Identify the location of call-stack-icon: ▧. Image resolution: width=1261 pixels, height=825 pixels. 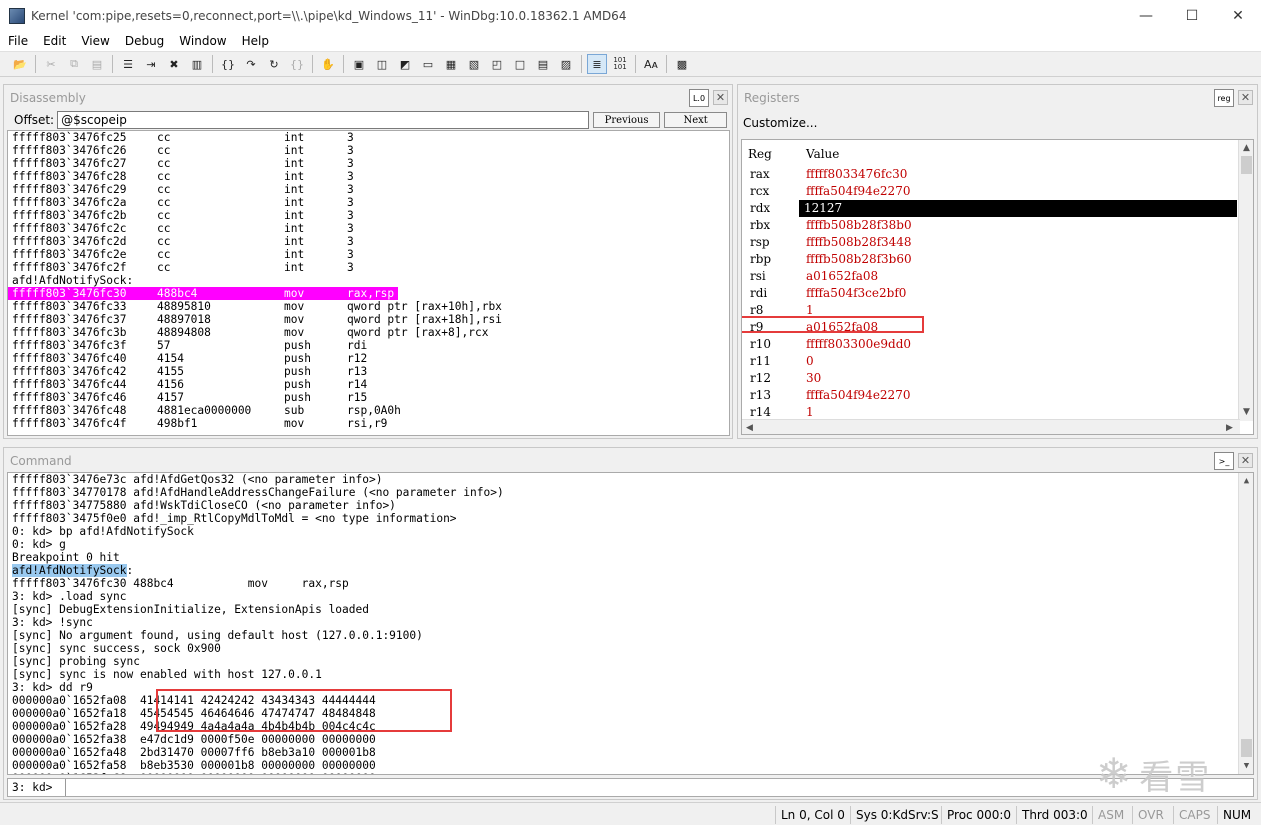
(474, 64).